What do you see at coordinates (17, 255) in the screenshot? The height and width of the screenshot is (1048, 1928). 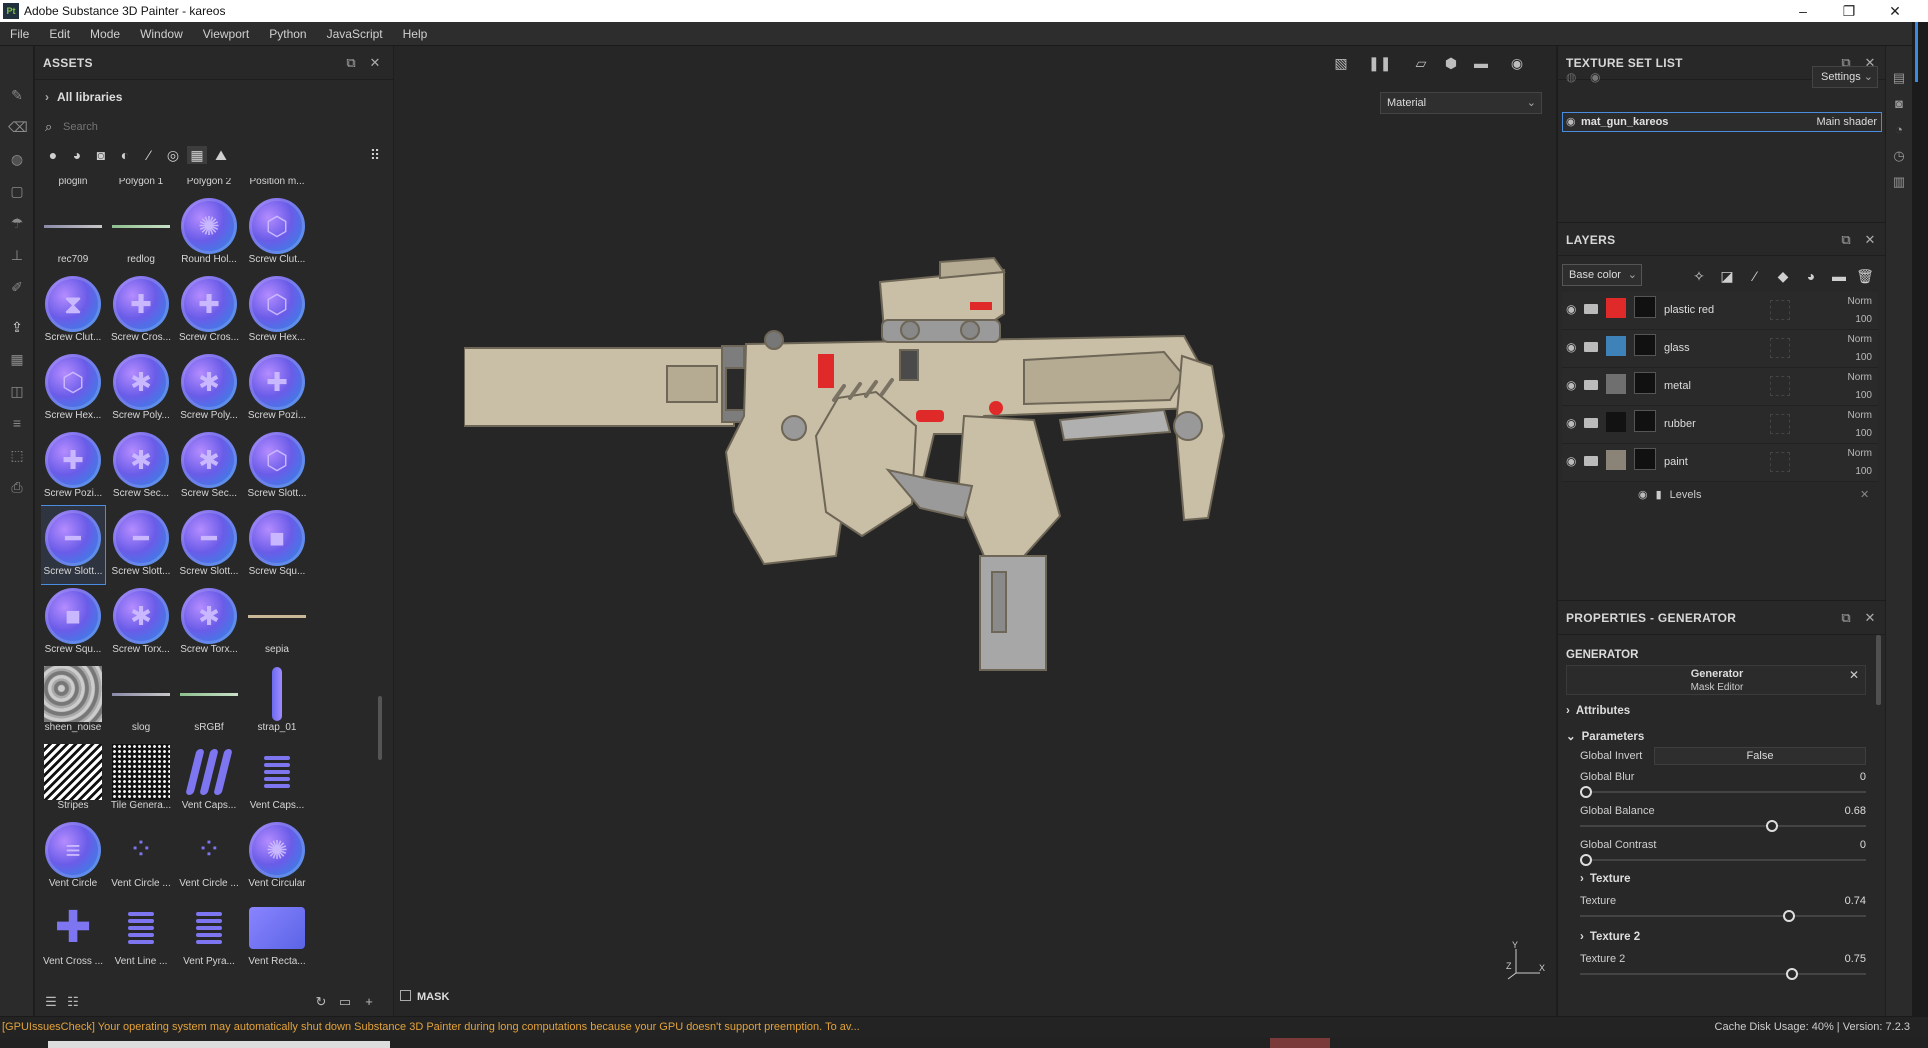 I see `clone-stamp-icon: ⊥` at bounding box center [17, 255].